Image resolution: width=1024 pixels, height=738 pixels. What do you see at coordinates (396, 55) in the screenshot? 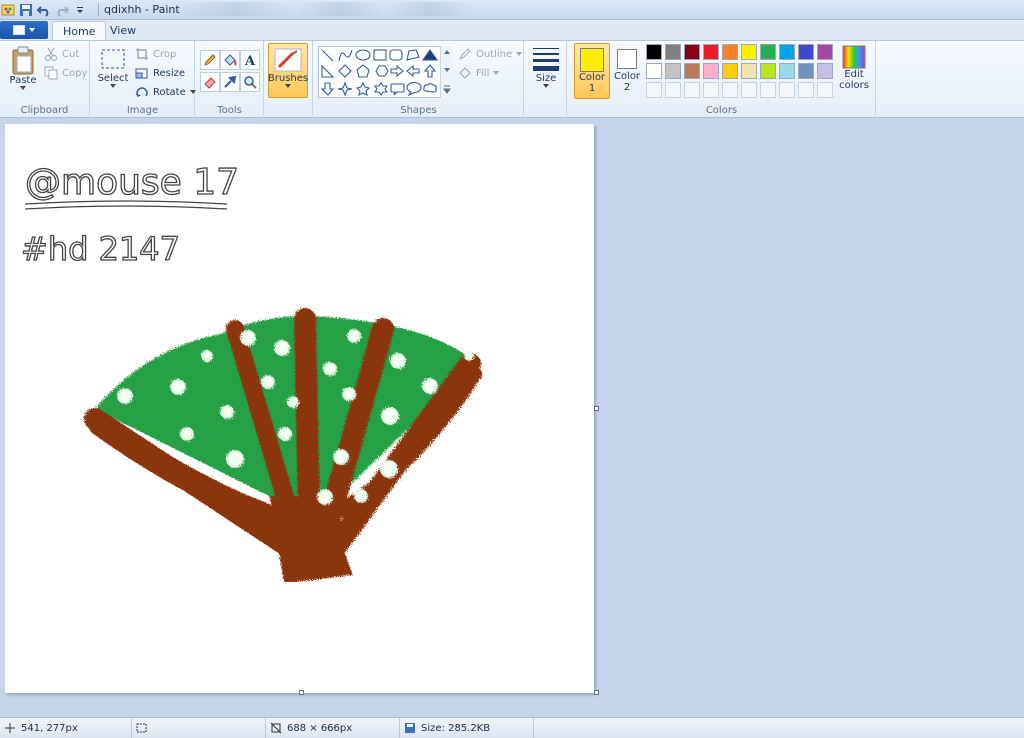
I see `rounded-rectangle-shape-icon` at bounding box center [396, 55].